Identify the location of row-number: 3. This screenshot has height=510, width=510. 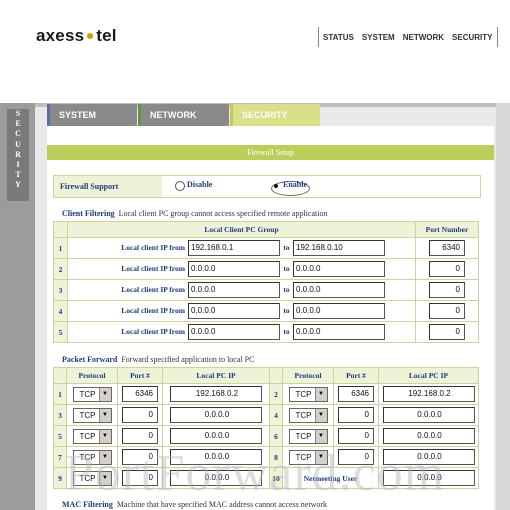
(60, 290).